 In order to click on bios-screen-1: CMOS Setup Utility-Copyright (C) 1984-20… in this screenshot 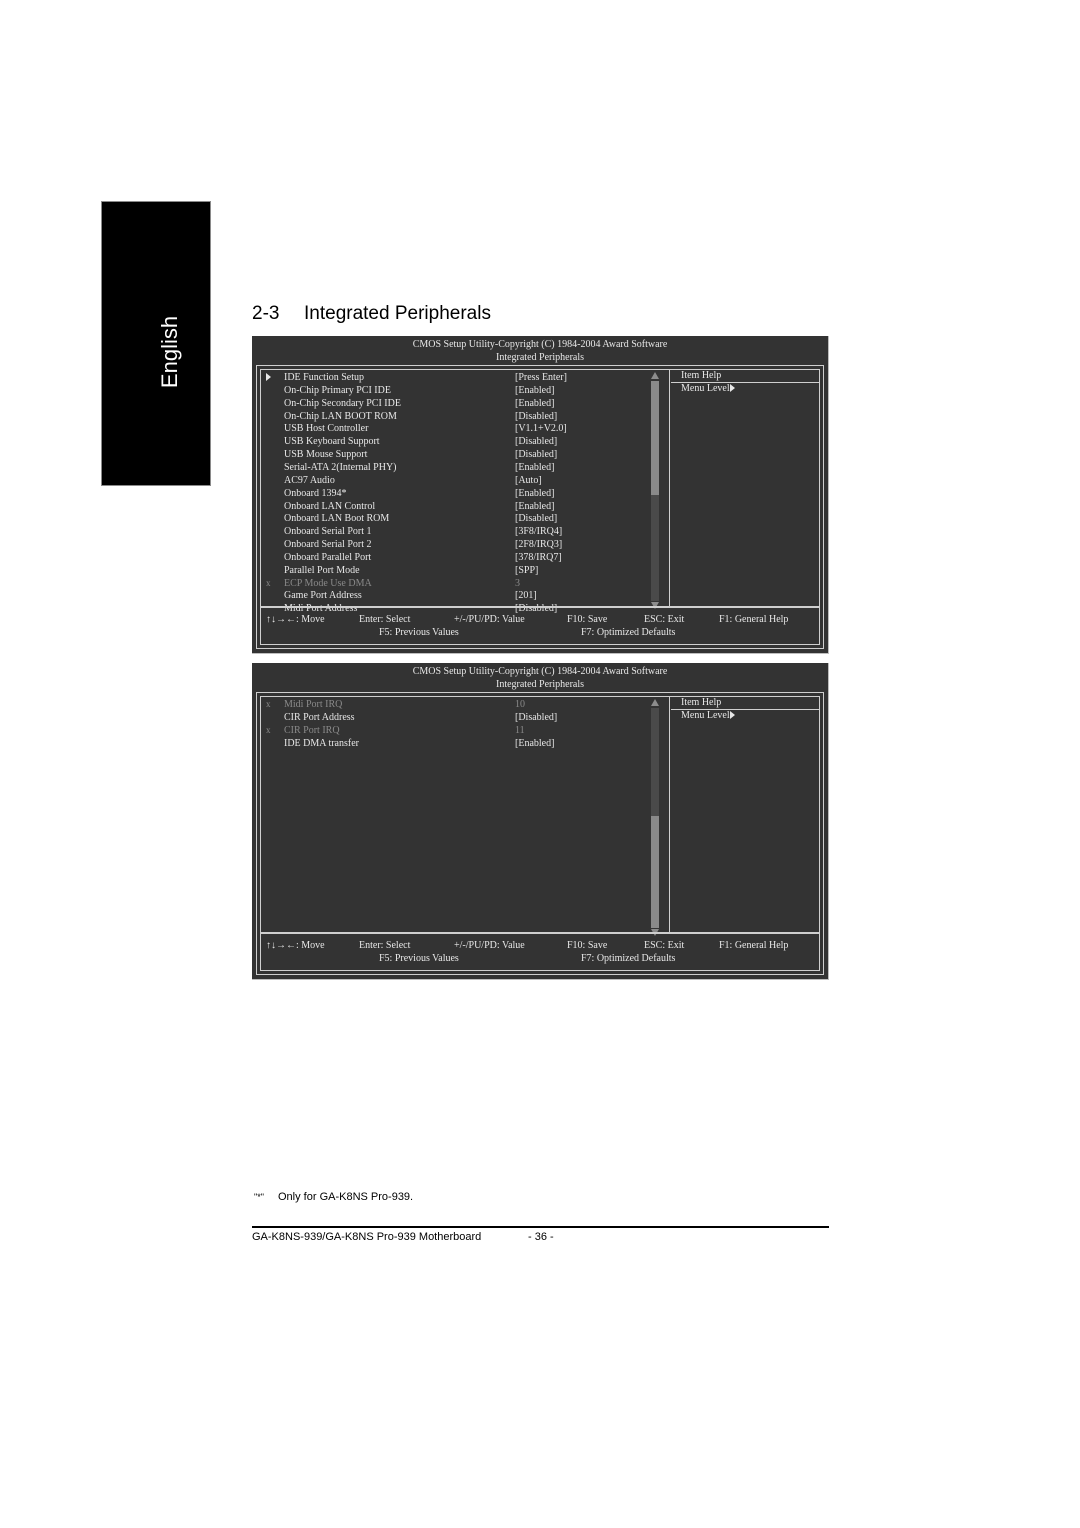, I will do `click(540, 495)`.